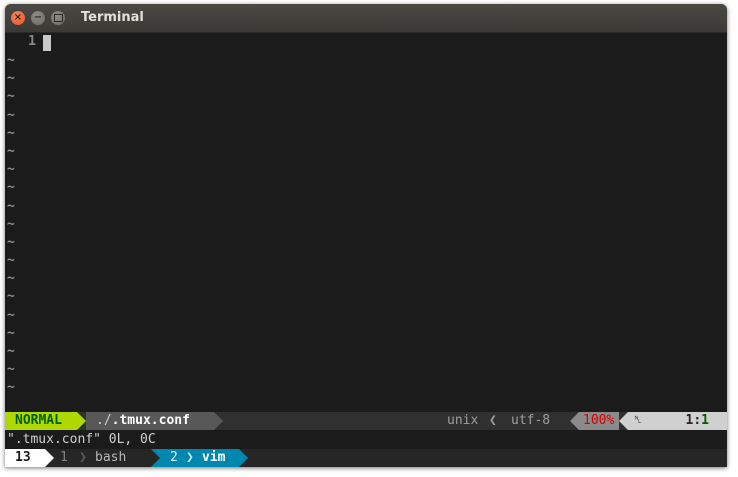  I want to click on cursor-position-sep: :, so click(697, 420).